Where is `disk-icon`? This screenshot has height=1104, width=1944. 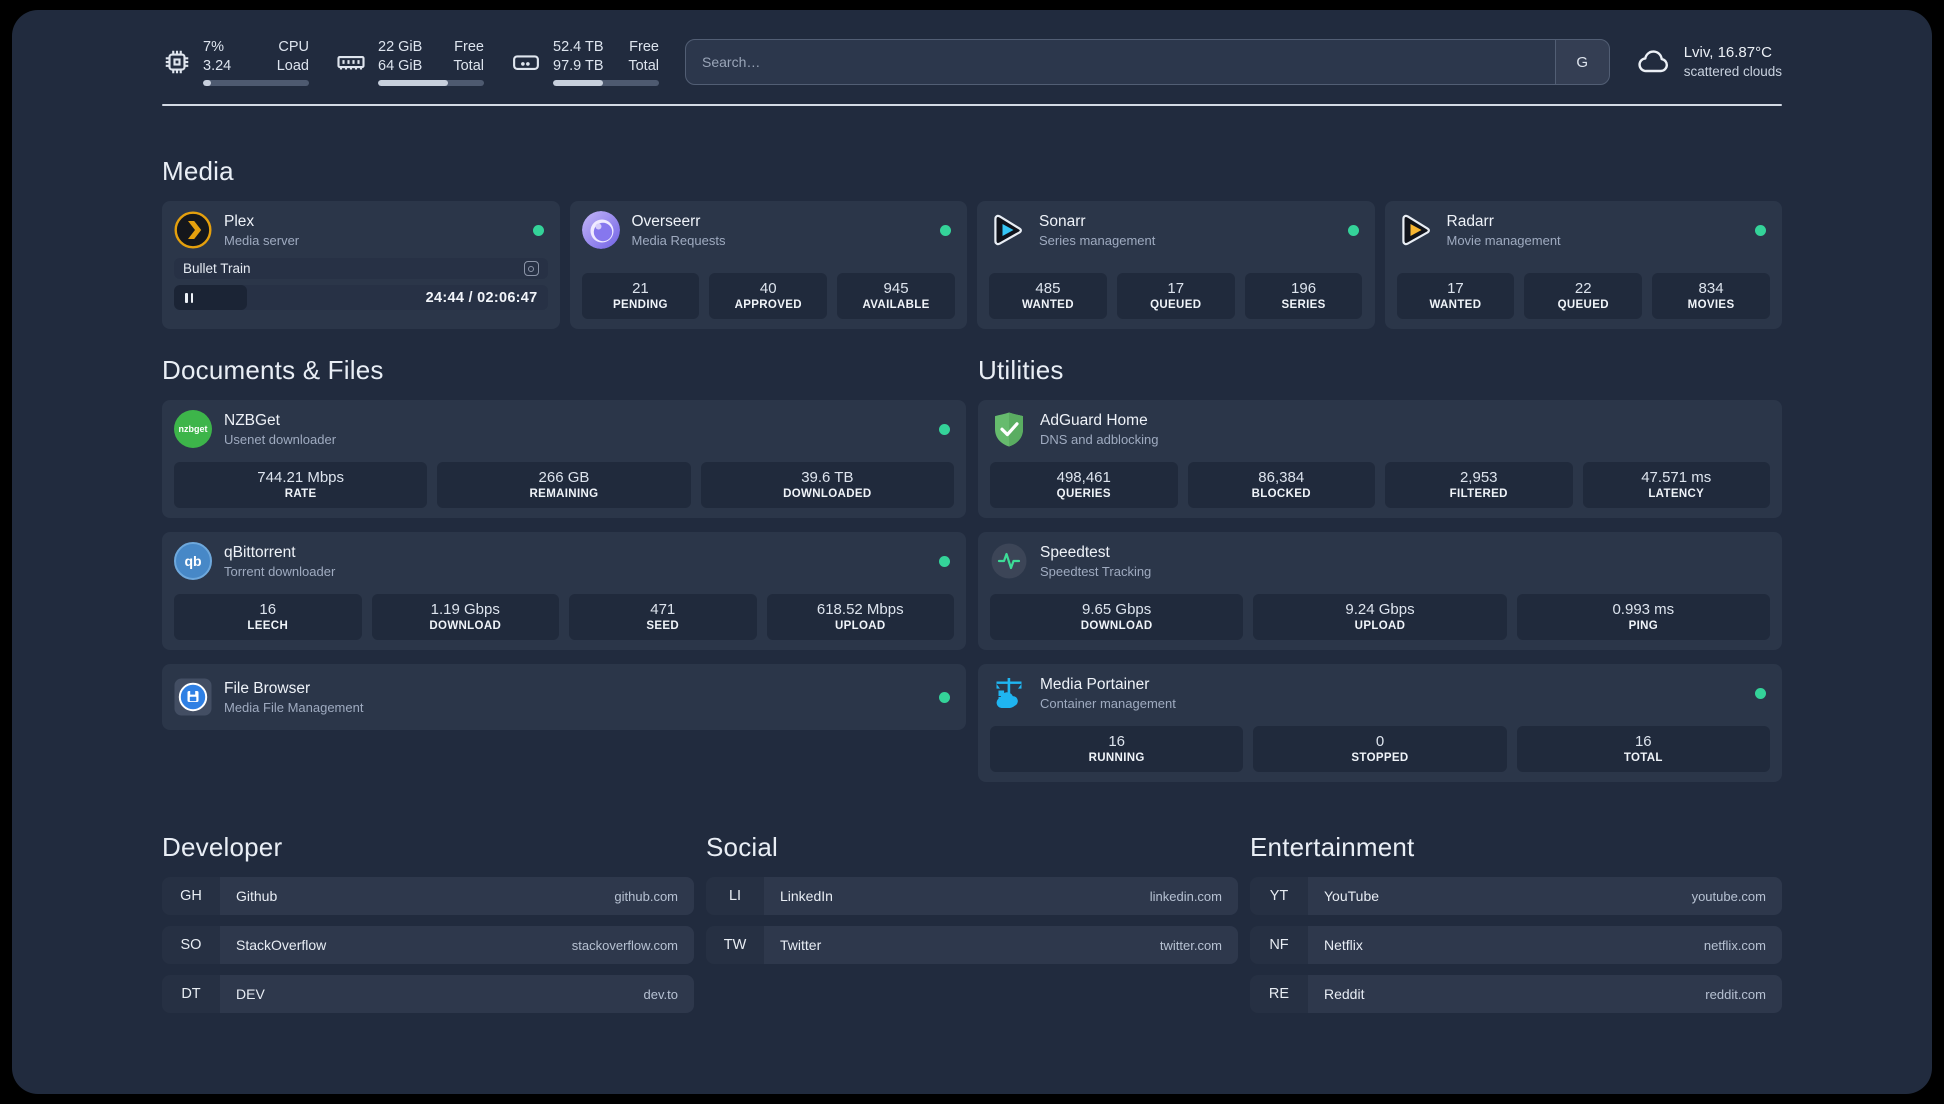
disk-icon is located at coordinates (526, 62).